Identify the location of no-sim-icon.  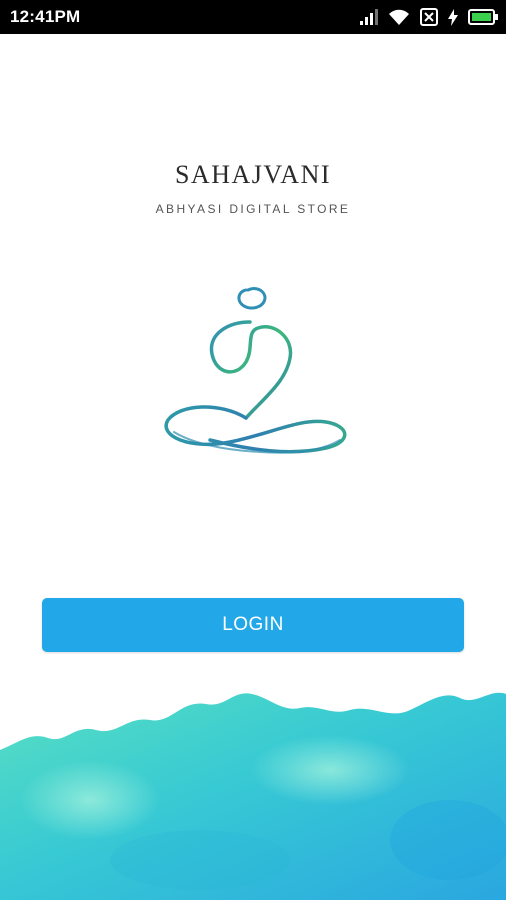
(429, 17).